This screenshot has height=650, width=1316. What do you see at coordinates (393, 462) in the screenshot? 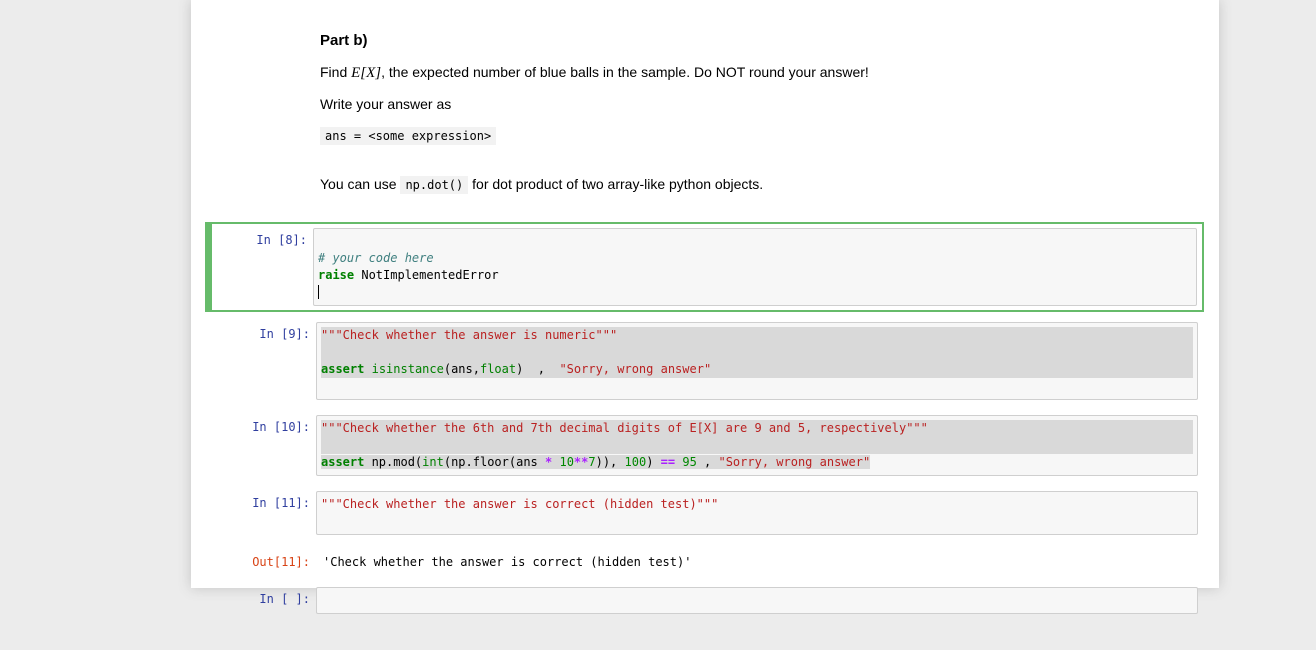
I see `code-text: np.mod(` at bounding box center [393, 462].